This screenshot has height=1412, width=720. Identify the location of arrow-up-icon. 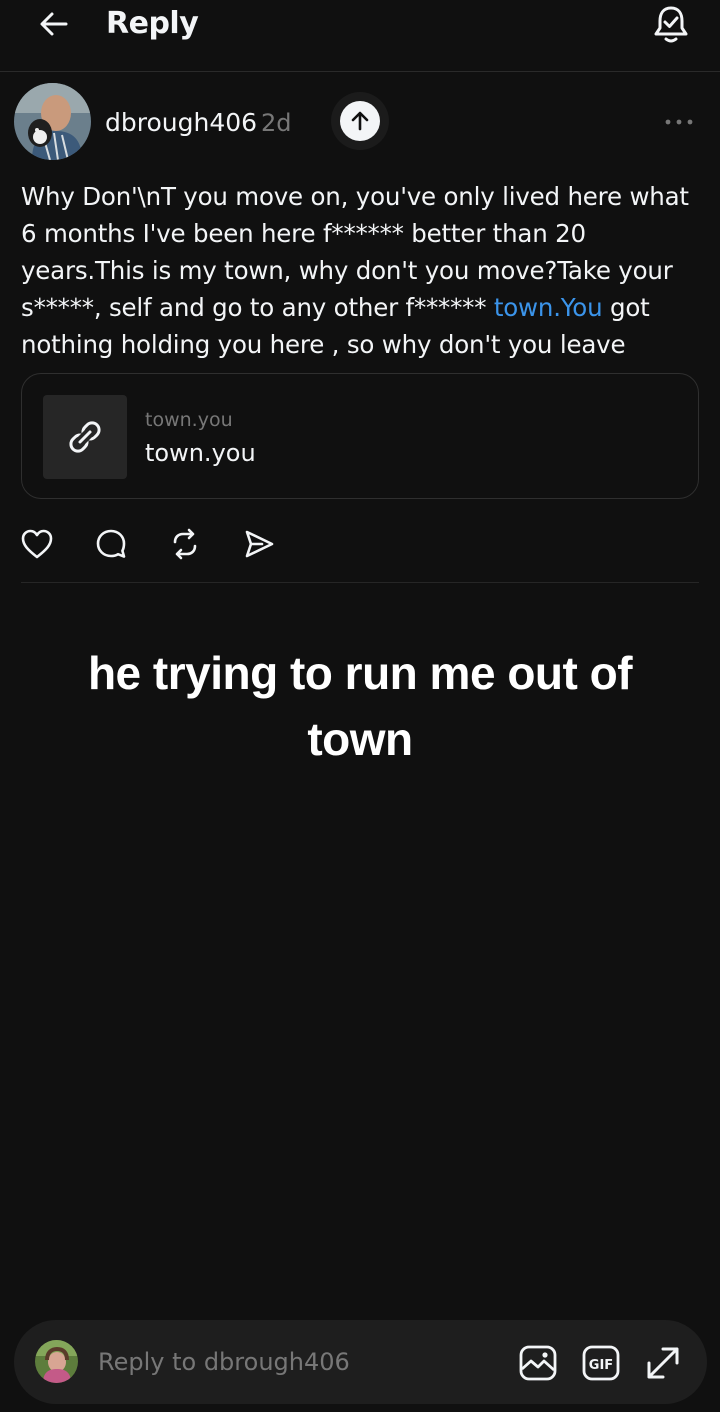
(360, 121).